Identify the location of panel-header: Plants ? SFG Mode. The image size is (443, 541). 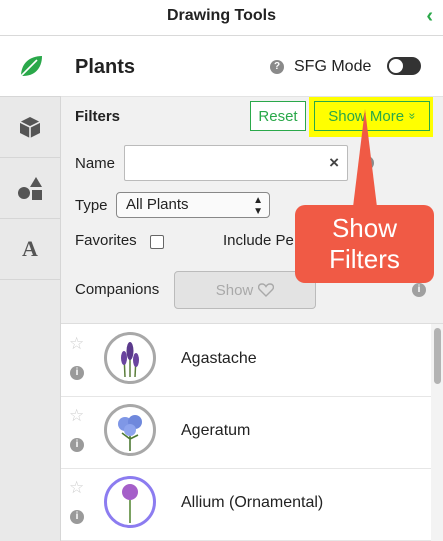
(252, 66).